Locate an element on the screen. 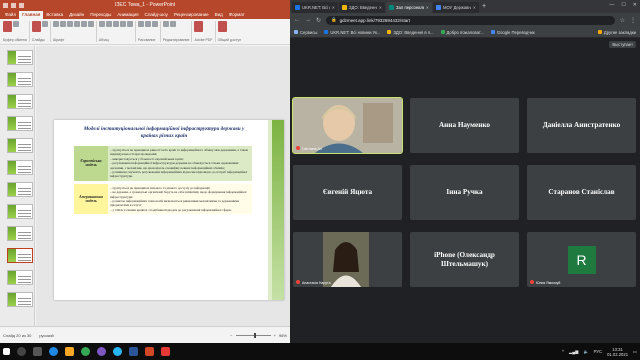 This screenshot has width=640, height=360. share-icon is located at coordinates (222, 26).